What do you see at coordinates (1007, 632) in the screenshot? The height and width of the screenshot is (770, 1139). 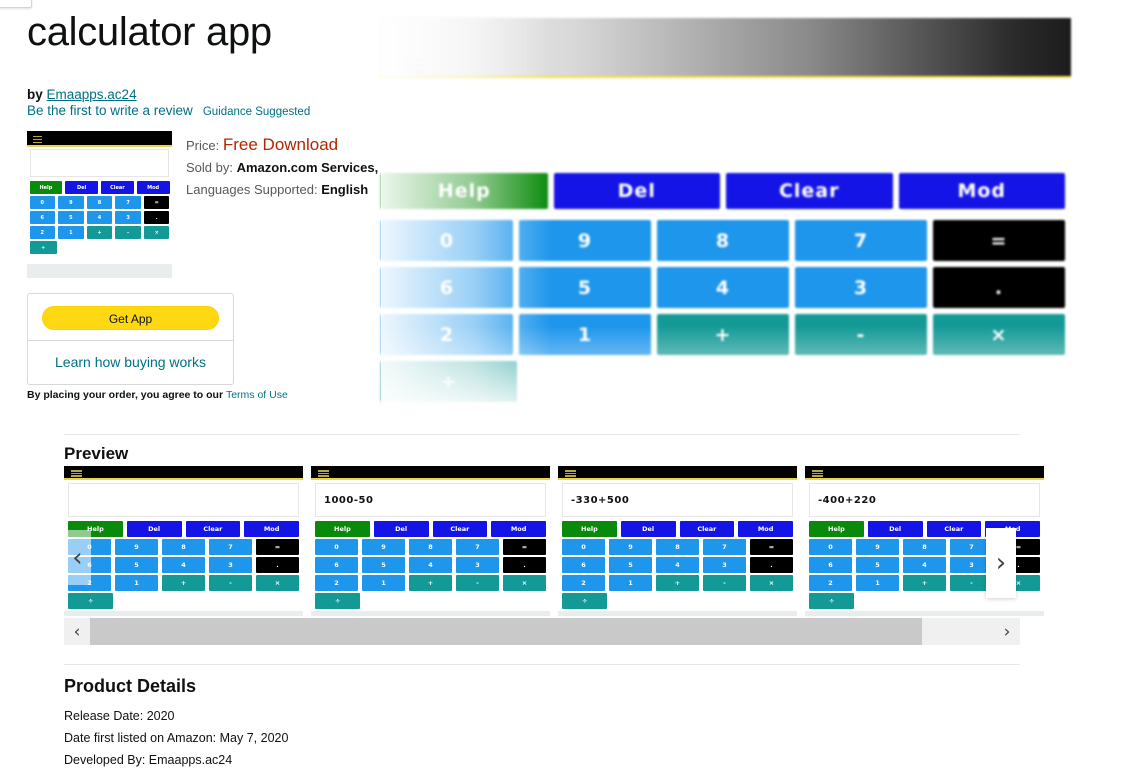 I see `scroll-right-button: ›` at bounding box center [1007, 632].